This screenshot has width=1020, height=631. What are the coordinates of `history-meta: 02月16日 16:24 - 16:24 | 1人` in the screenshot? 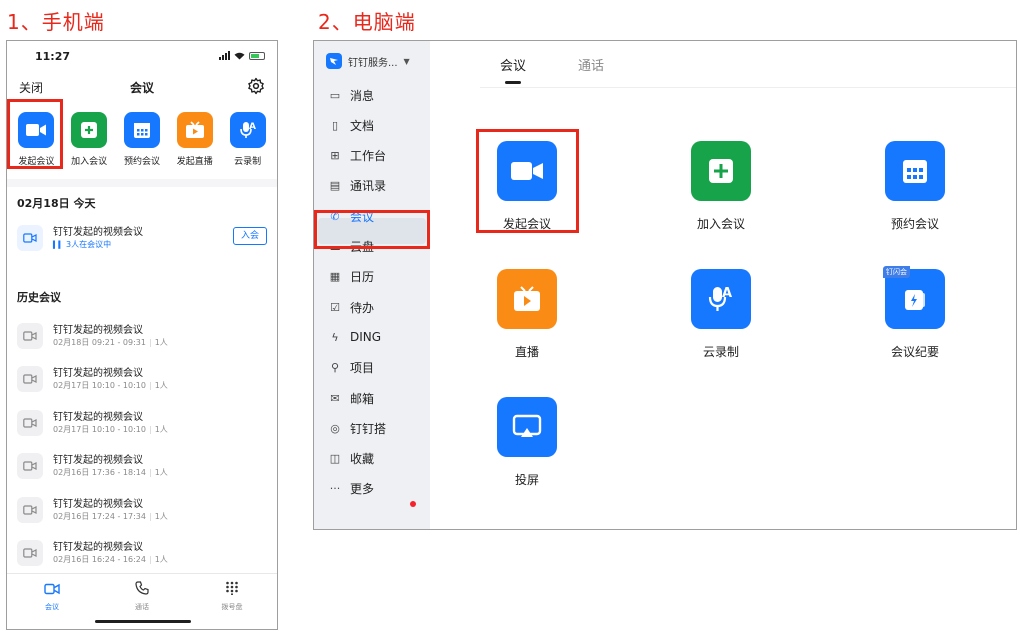 It's located at (110, 559).